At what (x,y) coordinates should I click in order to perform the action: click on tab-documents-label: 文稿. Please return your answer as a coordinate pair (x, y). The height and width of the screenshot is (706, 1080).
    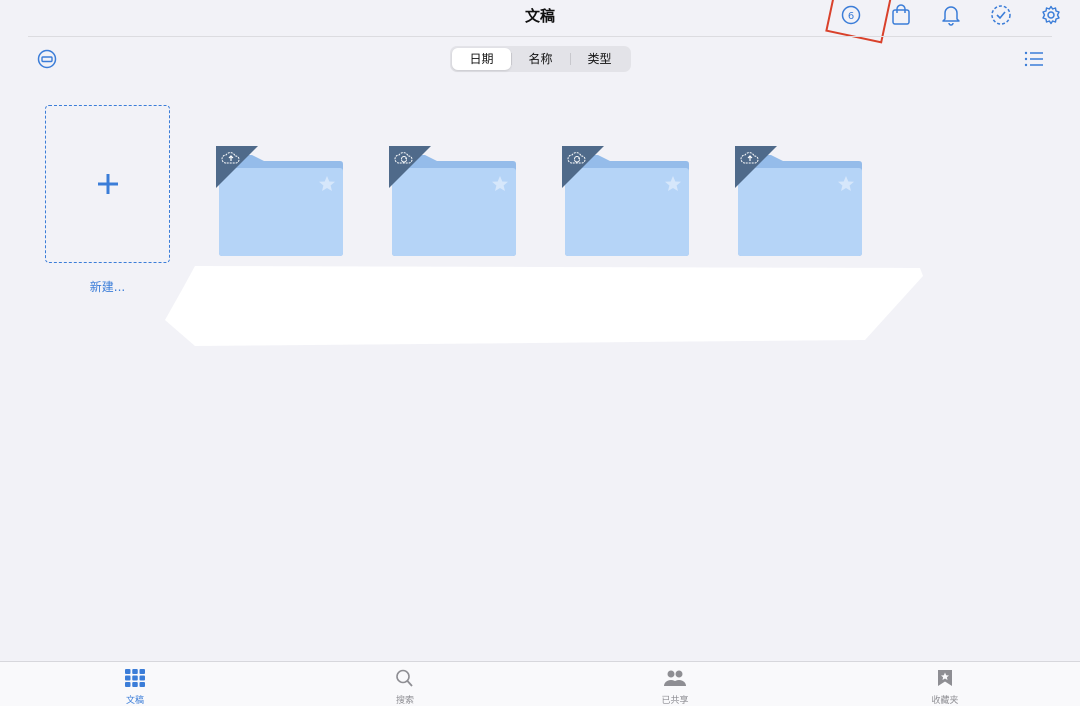
    Looking at the image, I should click on (134, 701).